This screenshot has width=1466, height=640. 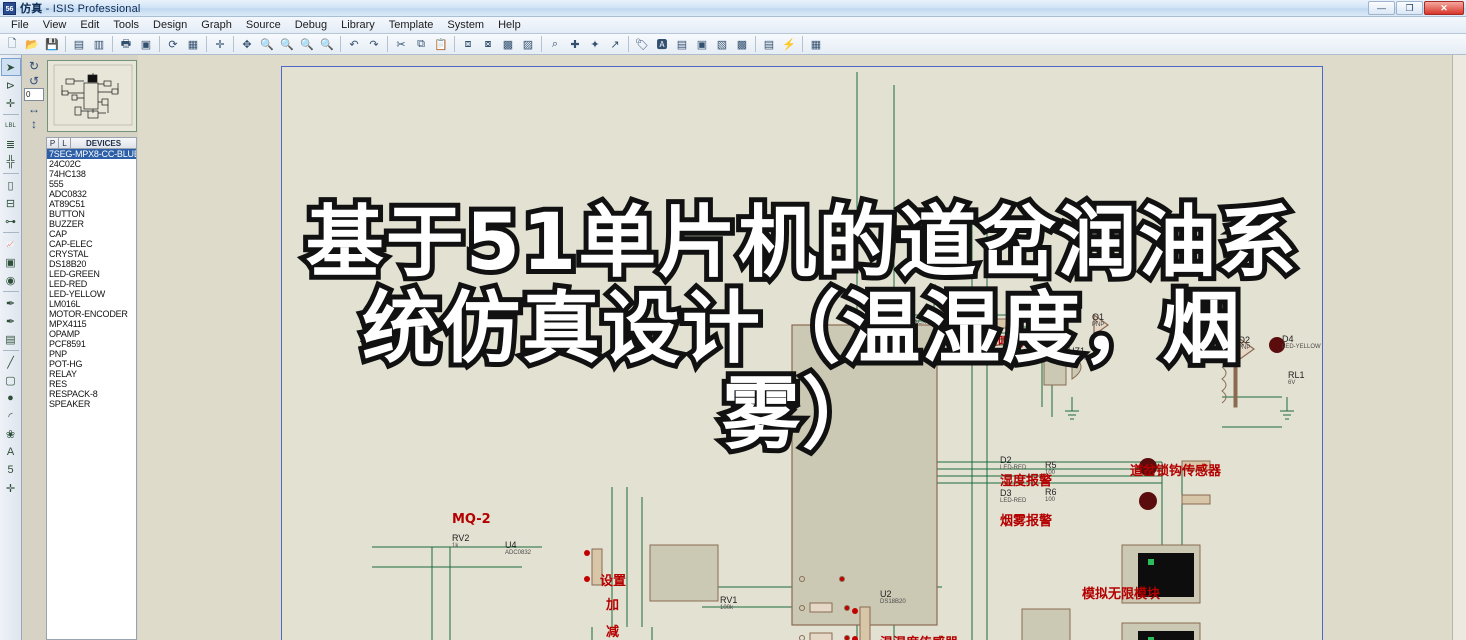 I want to click on menu-file: File, so click(x=20, y=25).